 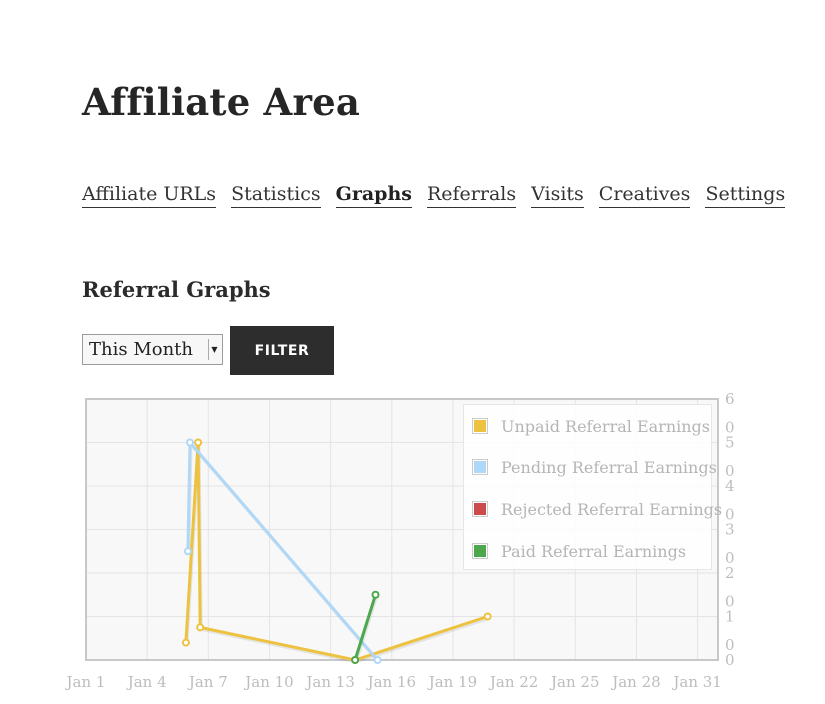 I want to click on section-title: Referral Graphs, so click(x=176, y=289).